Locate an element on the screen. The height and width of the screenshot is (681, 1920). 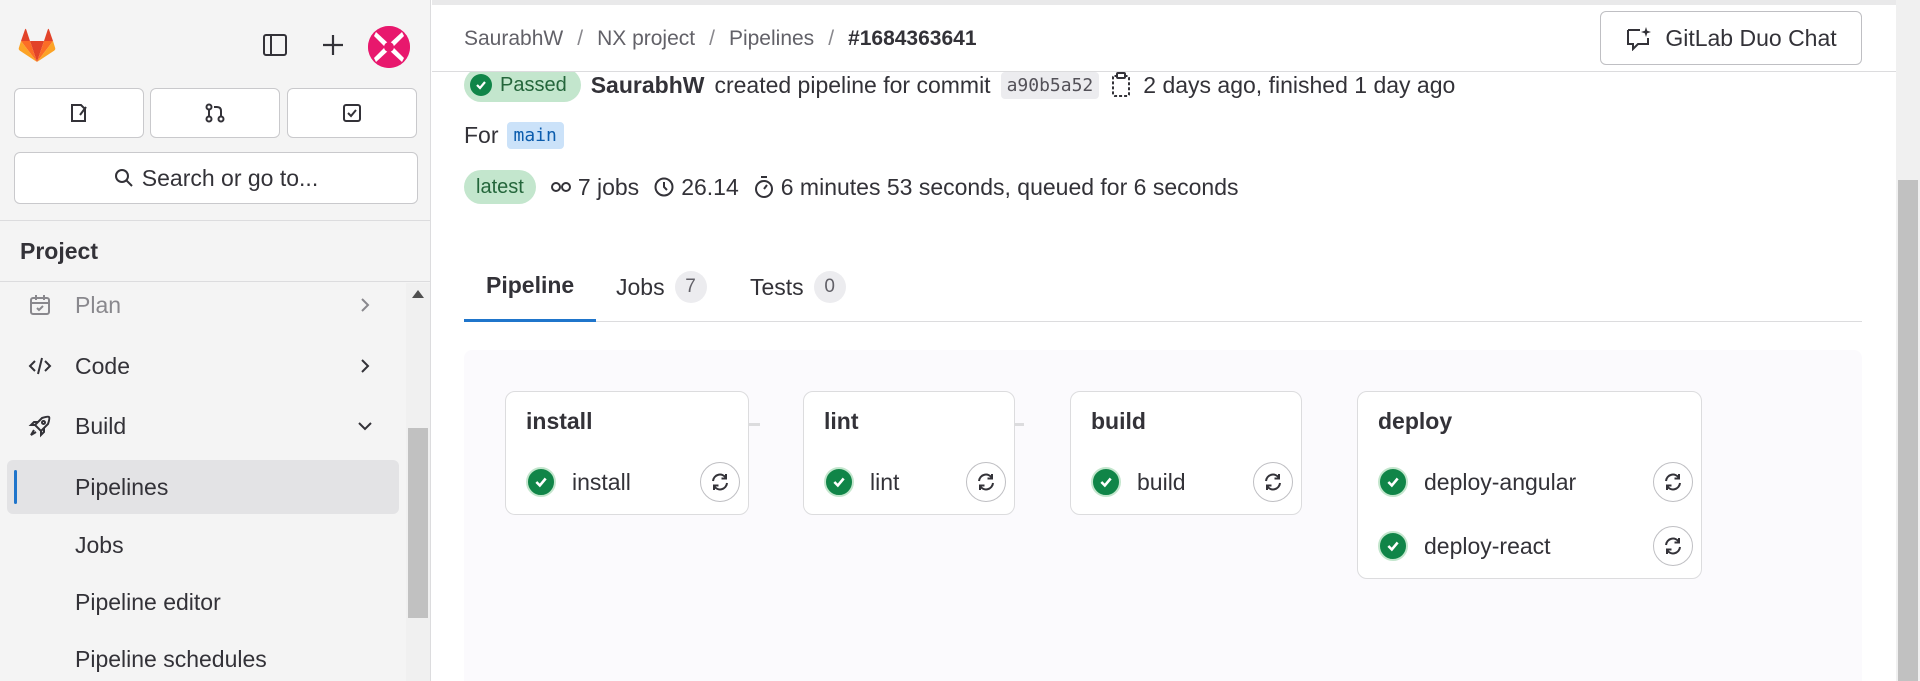
sidebar-item-pipeline-editor: Pipeline editor is located at coordinates (202, 602).